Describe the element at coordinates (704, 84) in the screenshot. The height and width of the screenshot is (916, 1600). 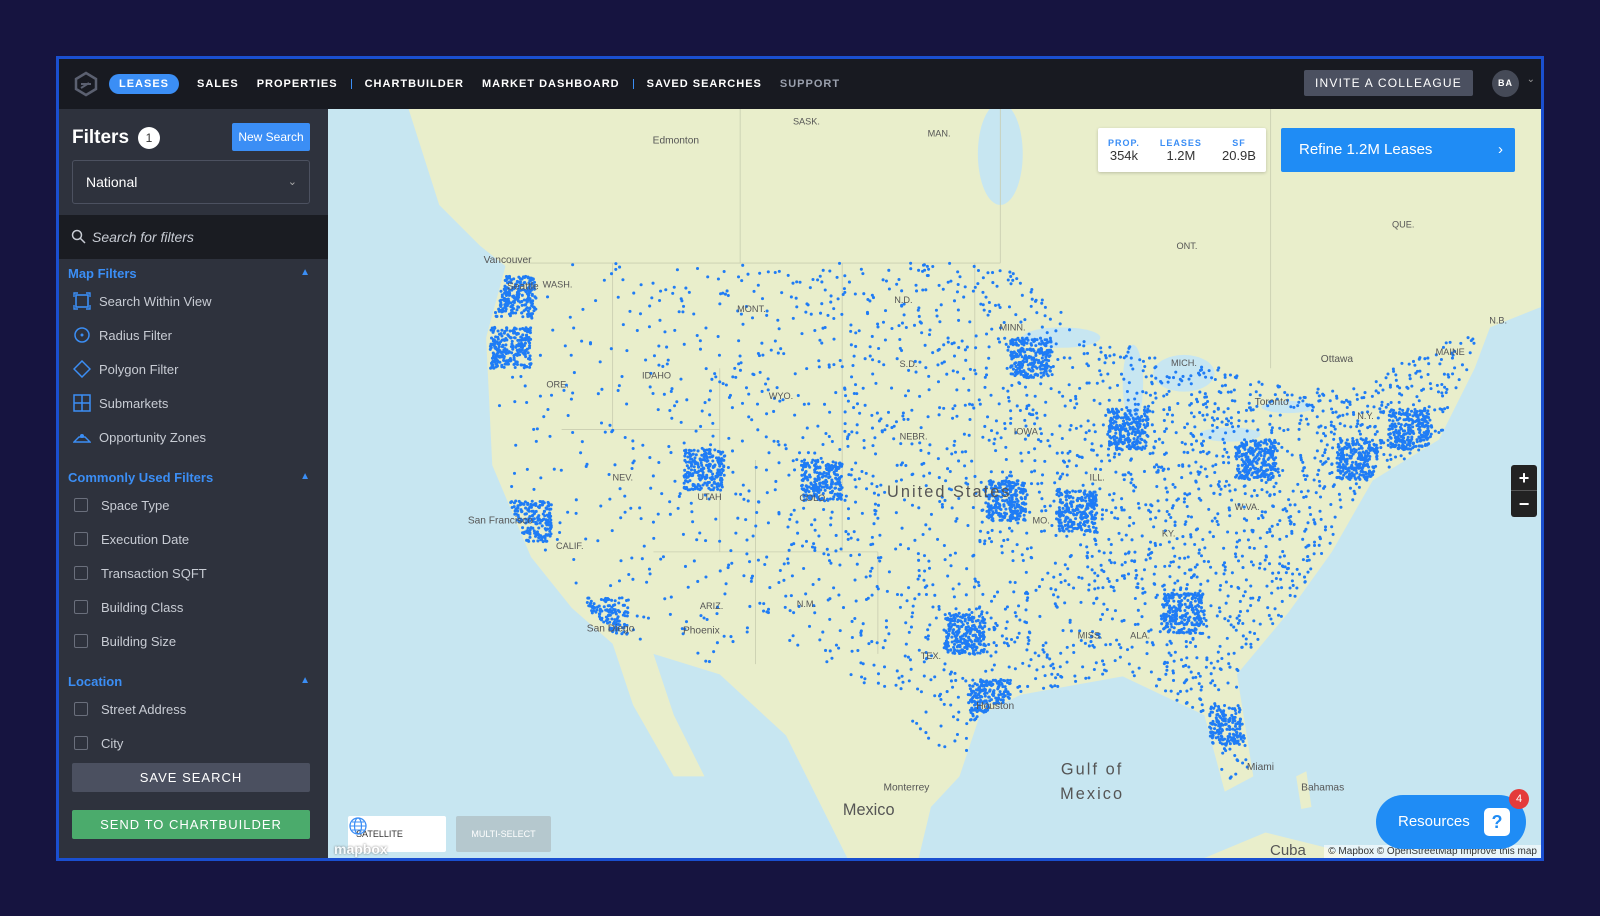
I see `nav-saved-searches: SAVED SEARCHES` at that location.